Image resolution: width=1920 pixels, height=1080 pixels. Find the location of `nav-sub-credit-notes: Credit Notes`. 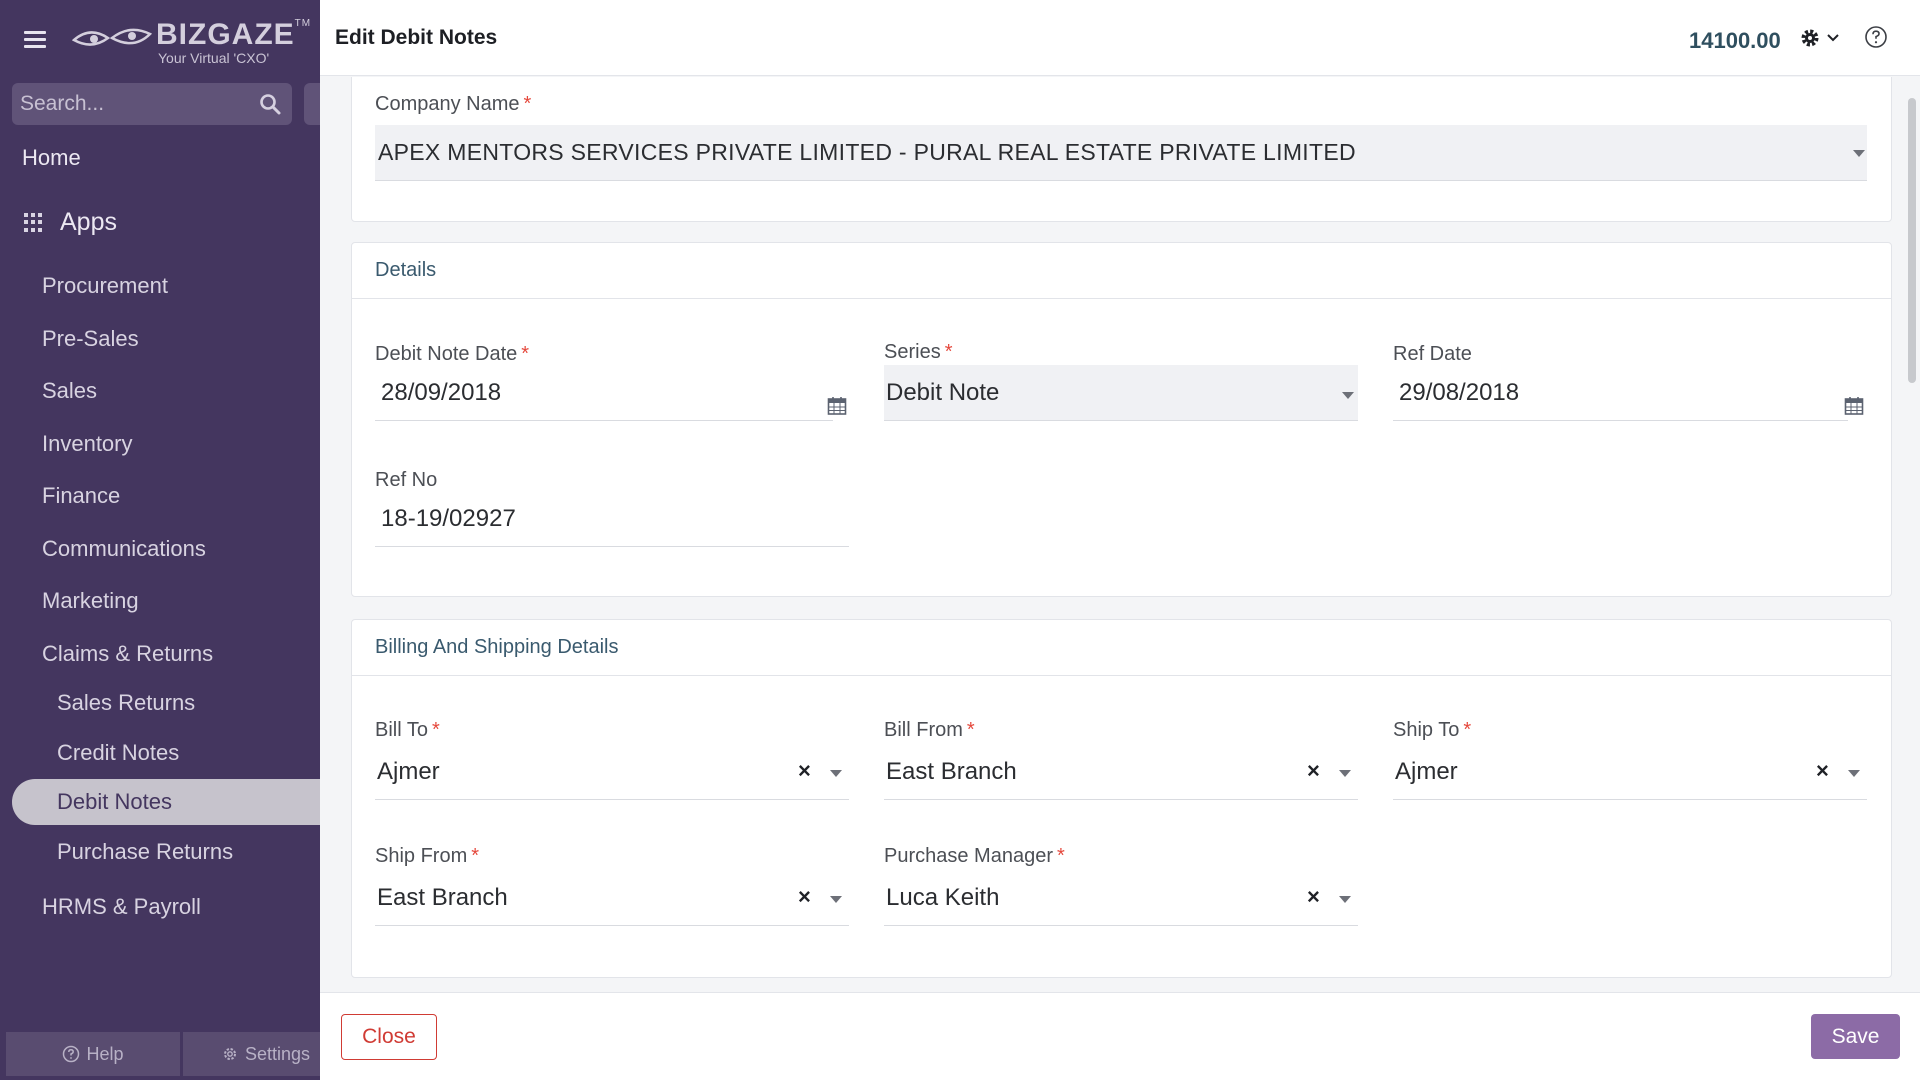

nav-sub-credit-notes: Credit Notes is located at coordinates (118, 753).